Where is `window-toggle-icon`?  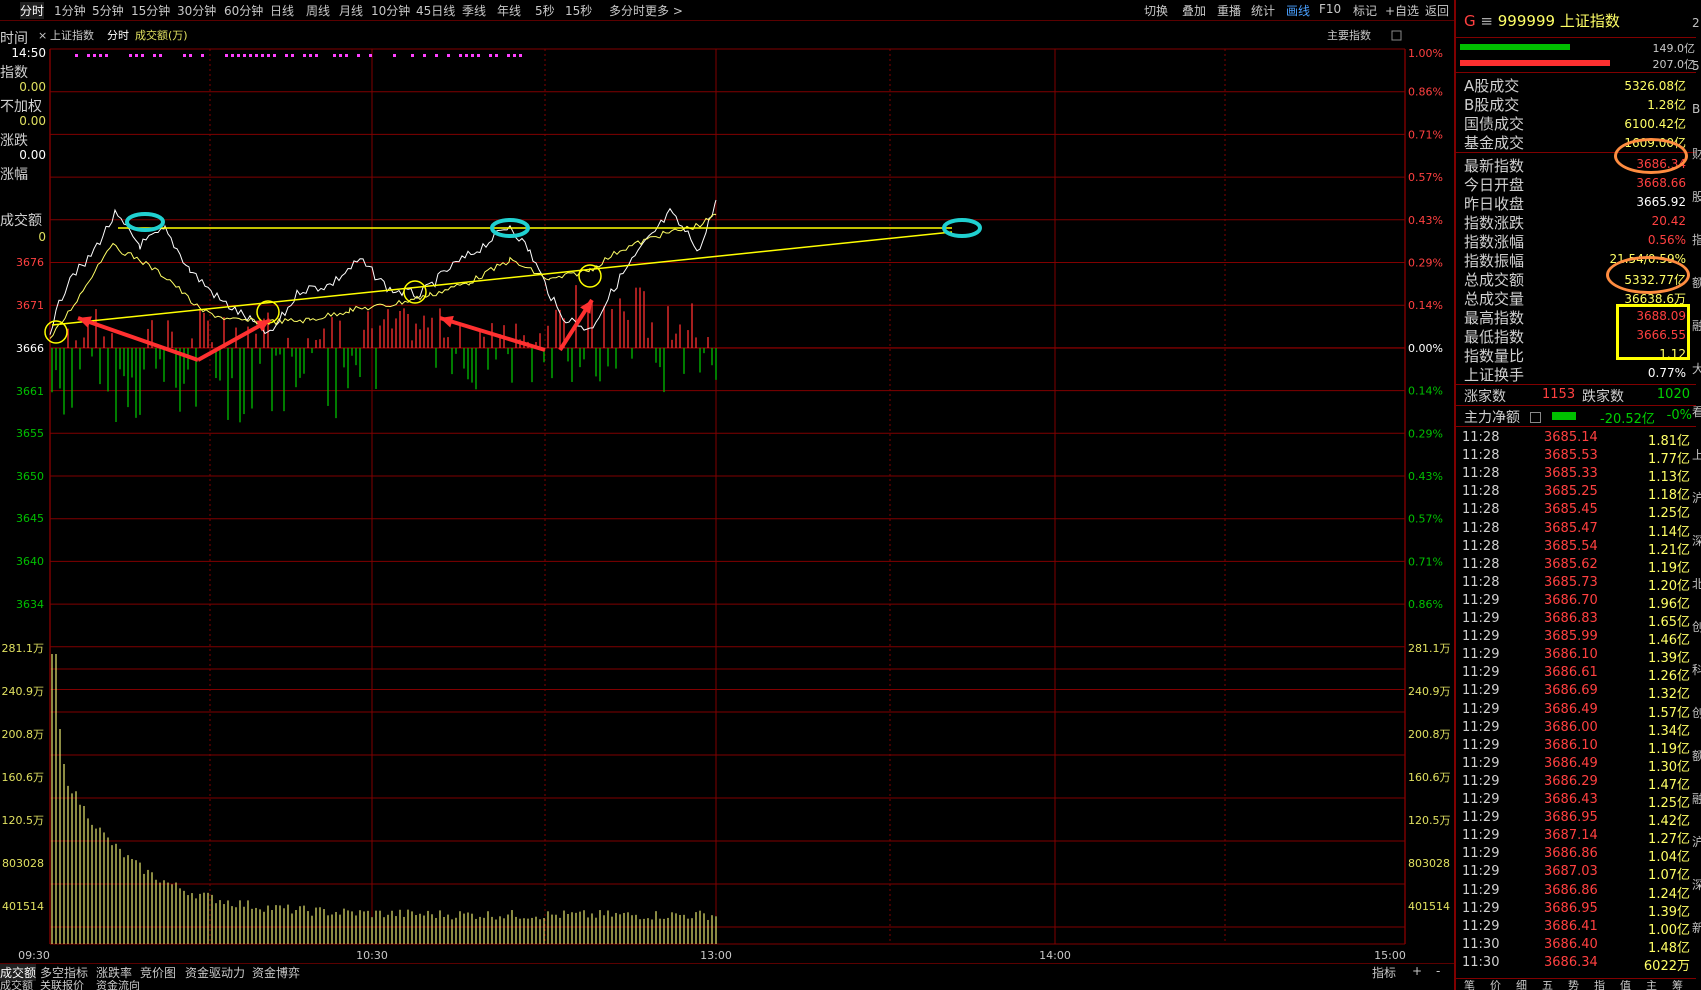
window-toggle-icon is located at coordinates (1396, 35).